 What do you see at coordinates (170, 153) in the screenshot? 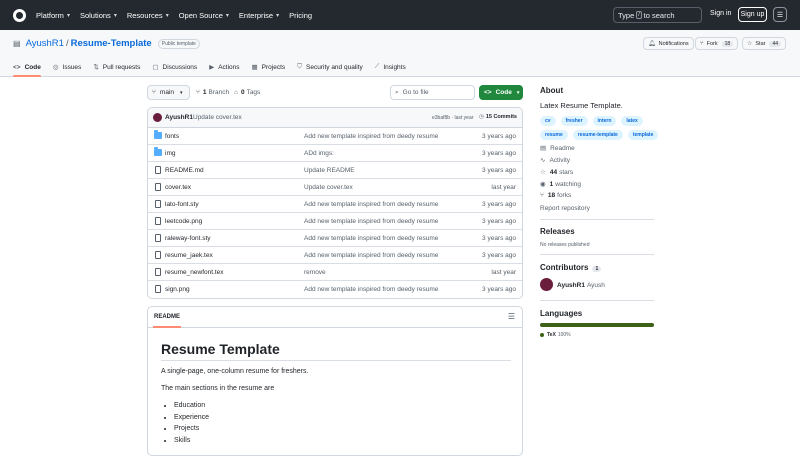
I see `file-name-link: img` at bounding box center [170, 153].